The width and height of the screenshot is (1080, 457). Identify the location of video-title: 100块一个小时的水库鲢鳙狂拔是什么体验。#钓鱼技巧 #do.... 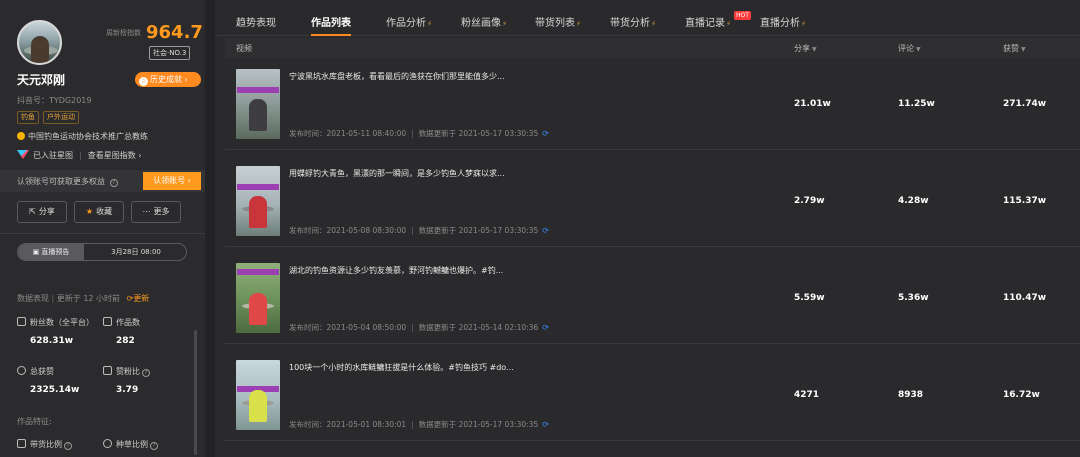
(401, 367).